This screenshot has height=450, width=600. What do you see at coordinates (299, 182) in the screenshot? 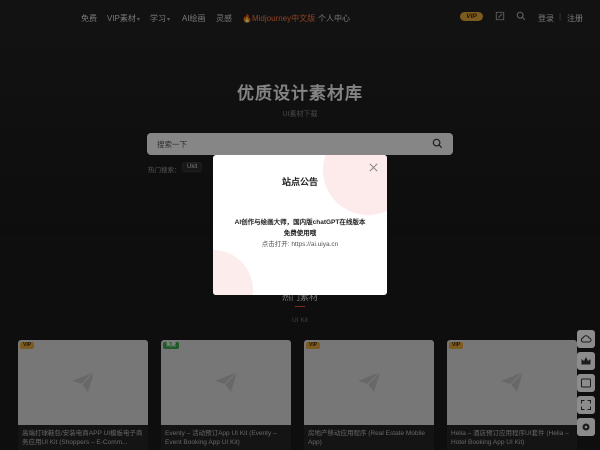
I see `modal-title: 站点公告` at bounding box center [299, 182].